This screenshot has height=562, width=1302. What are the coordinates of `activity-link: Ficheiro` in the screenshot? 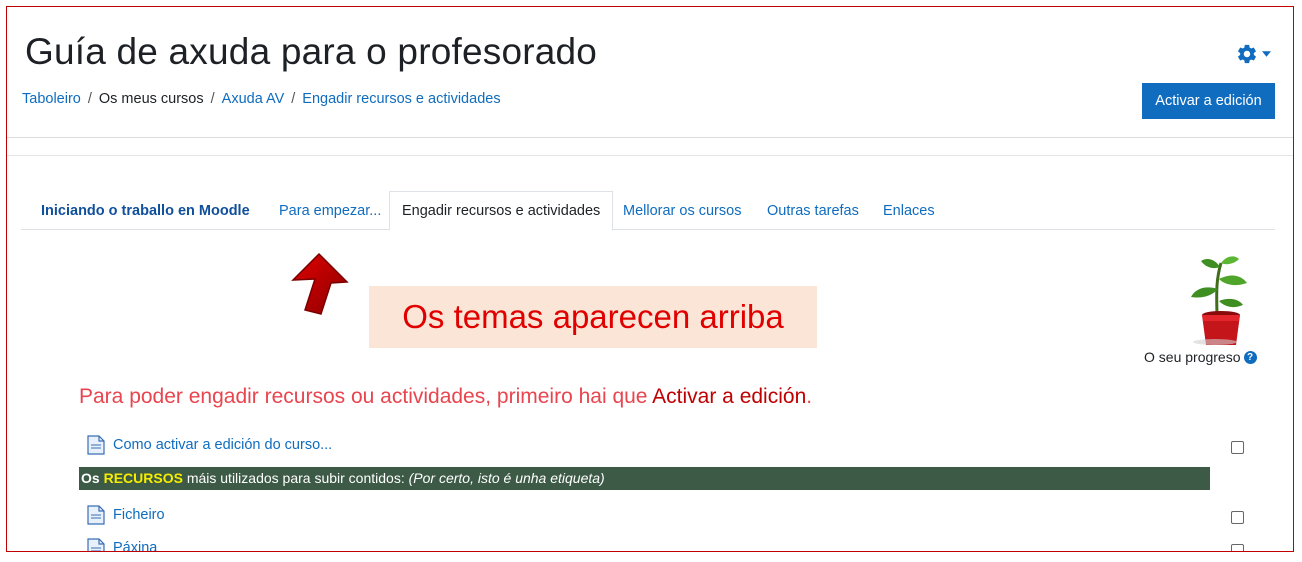 It's located at (139, 515).